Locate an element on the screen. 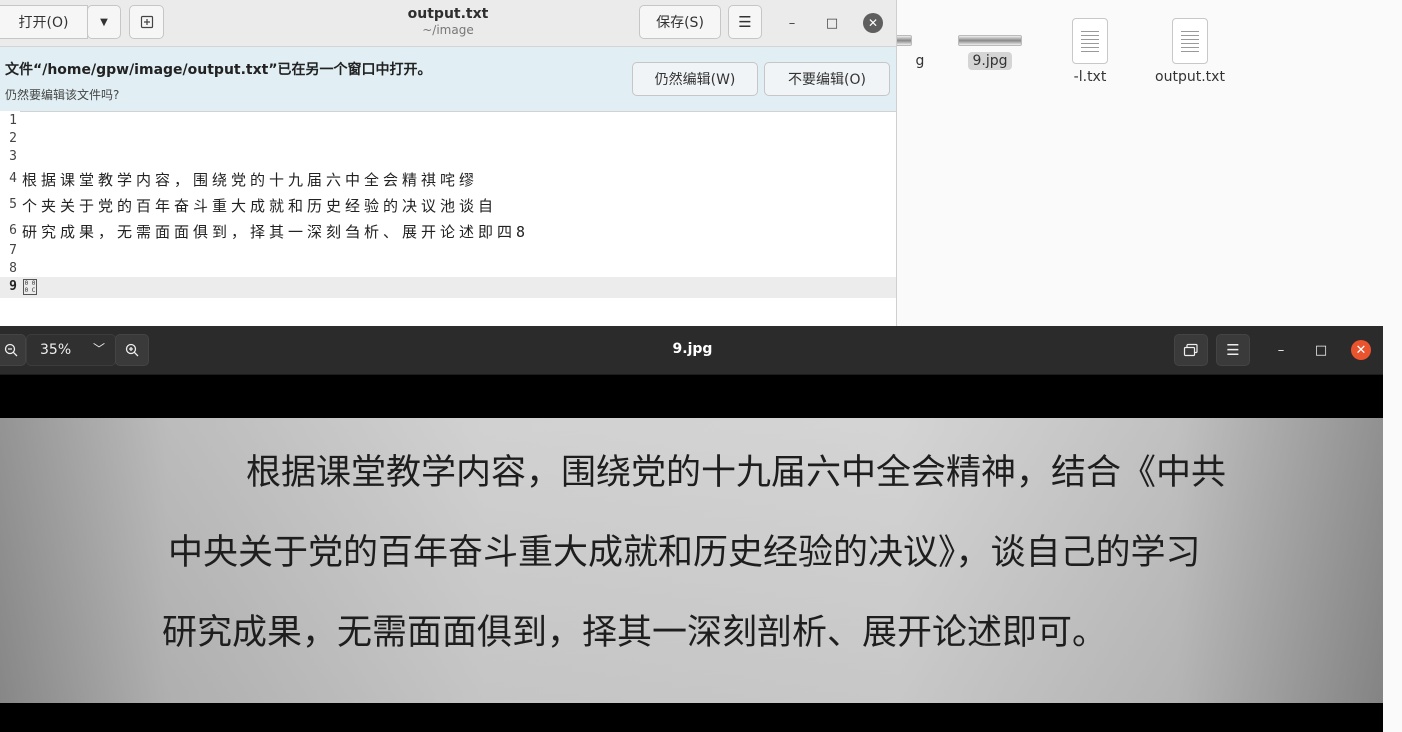  line-number: 3 is located at coordinates (13, 156).